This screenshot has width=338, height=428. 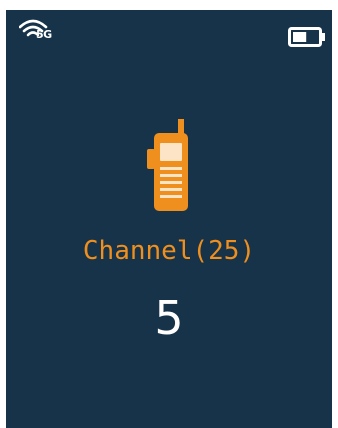 I want to click on channel-number: 5, so click(x=169, y=318).